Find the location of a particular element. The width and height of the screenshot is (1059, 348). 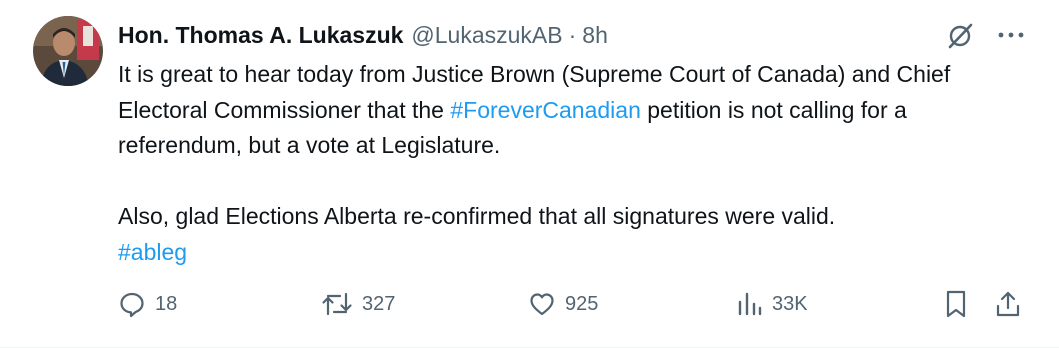

bookmark-icon is located at coordinates (956, 304).